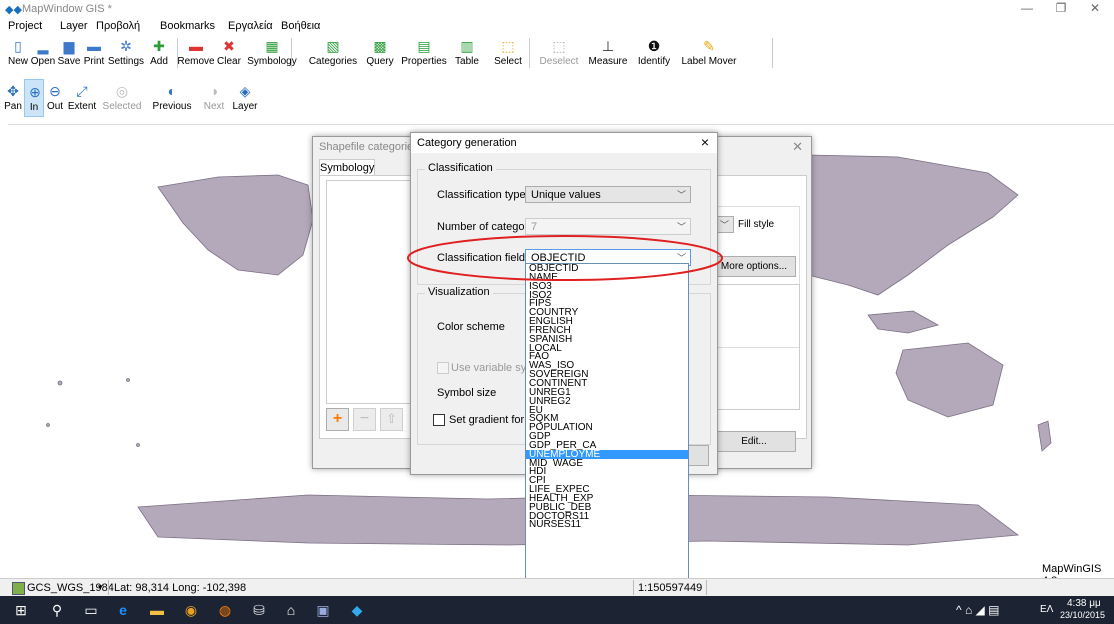 The width and height of the screenshot is (1114, 624). Describe the element at coordinates (607, 339) in the screenshot. I see `dropdown-option: SPANISH` at that location.